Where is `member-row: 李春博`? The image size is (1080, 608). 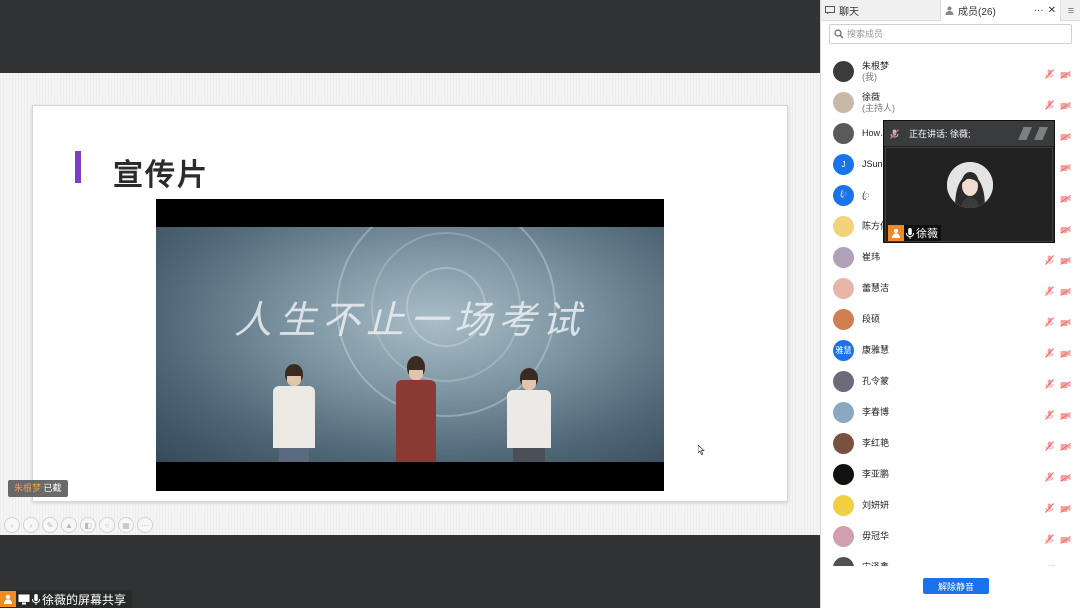
member-row: 李春博 is located at coordinates (950, 412).